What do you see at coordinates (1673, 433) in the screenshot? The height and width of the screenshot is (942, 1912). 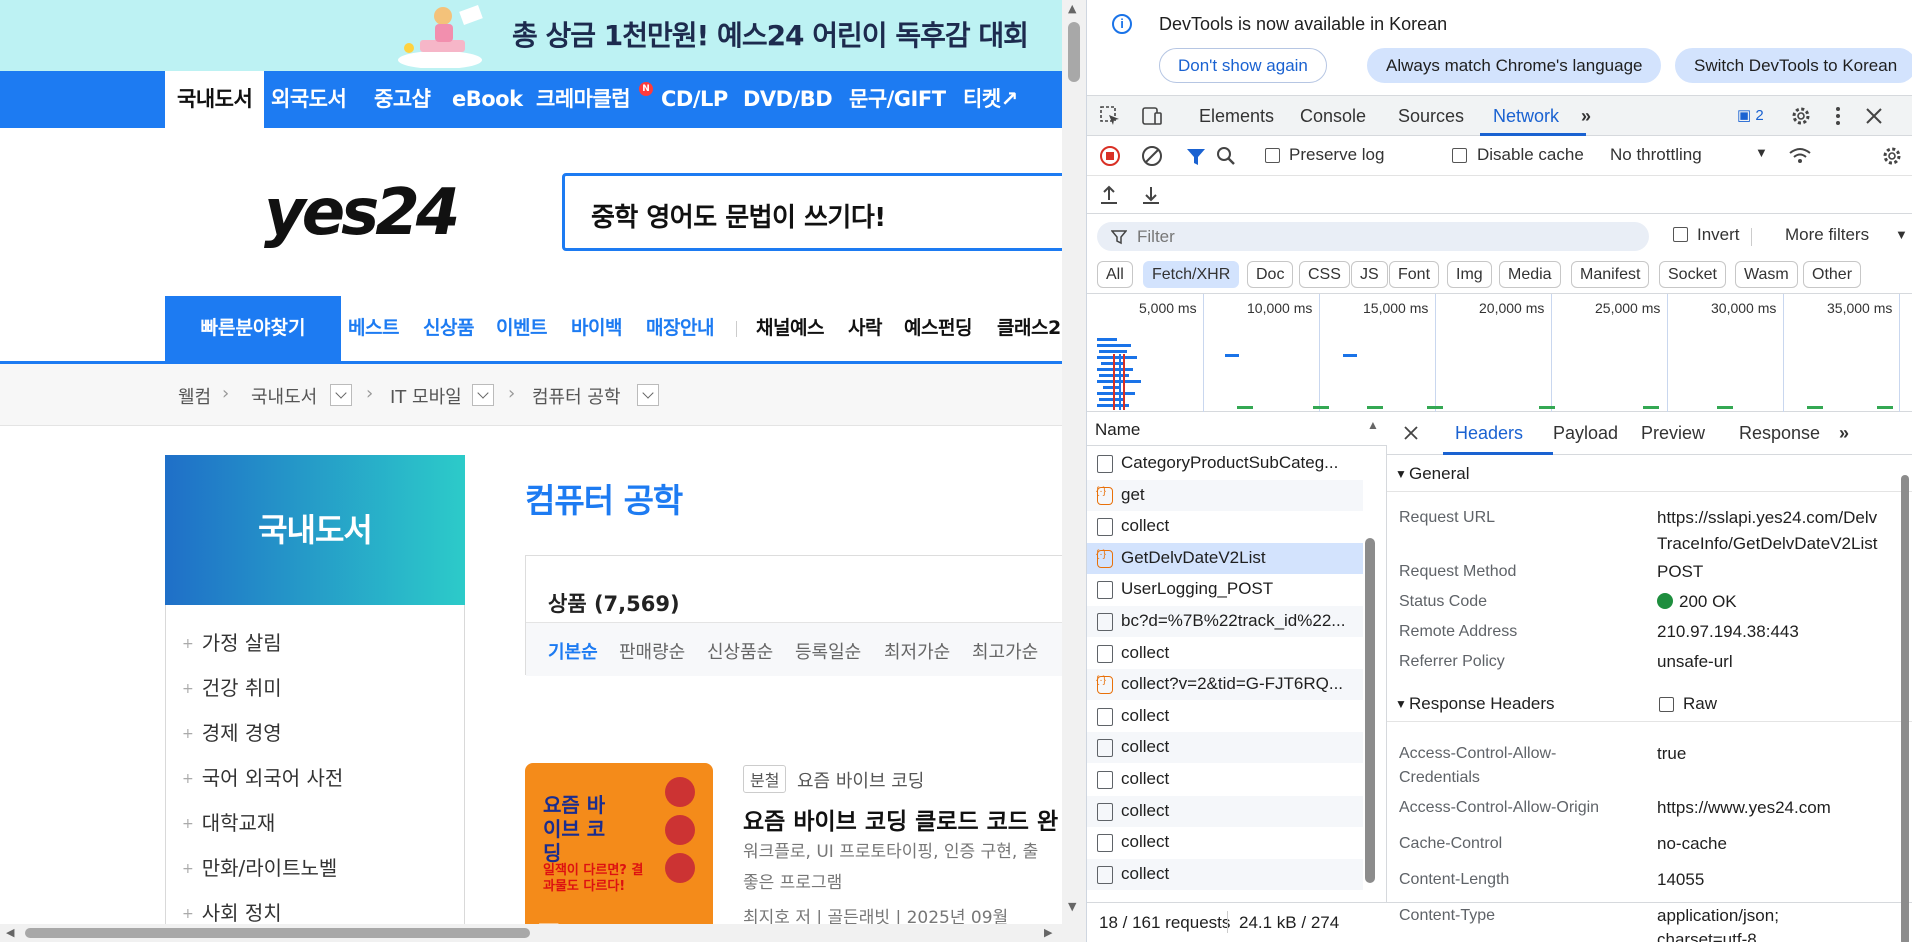 I see `tab-preview: Preview` at bounding box center [1673, 433].